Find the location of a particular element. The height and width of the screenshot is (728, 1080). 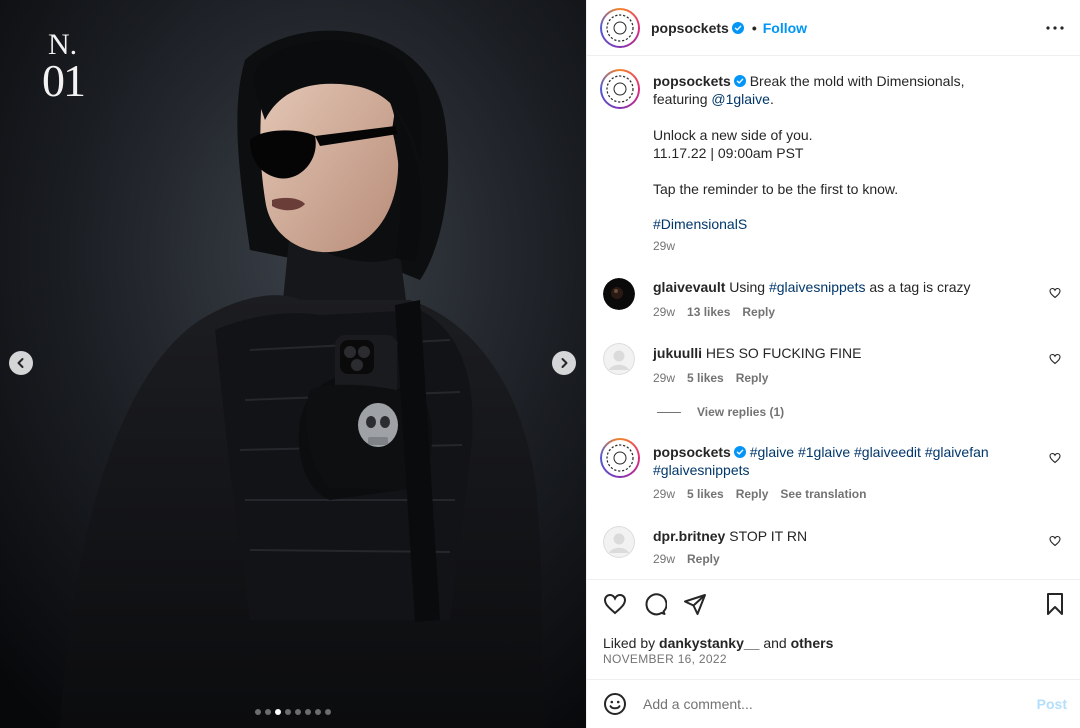

view-replies-label: View replies (1) is located at coordinates (741, 412).